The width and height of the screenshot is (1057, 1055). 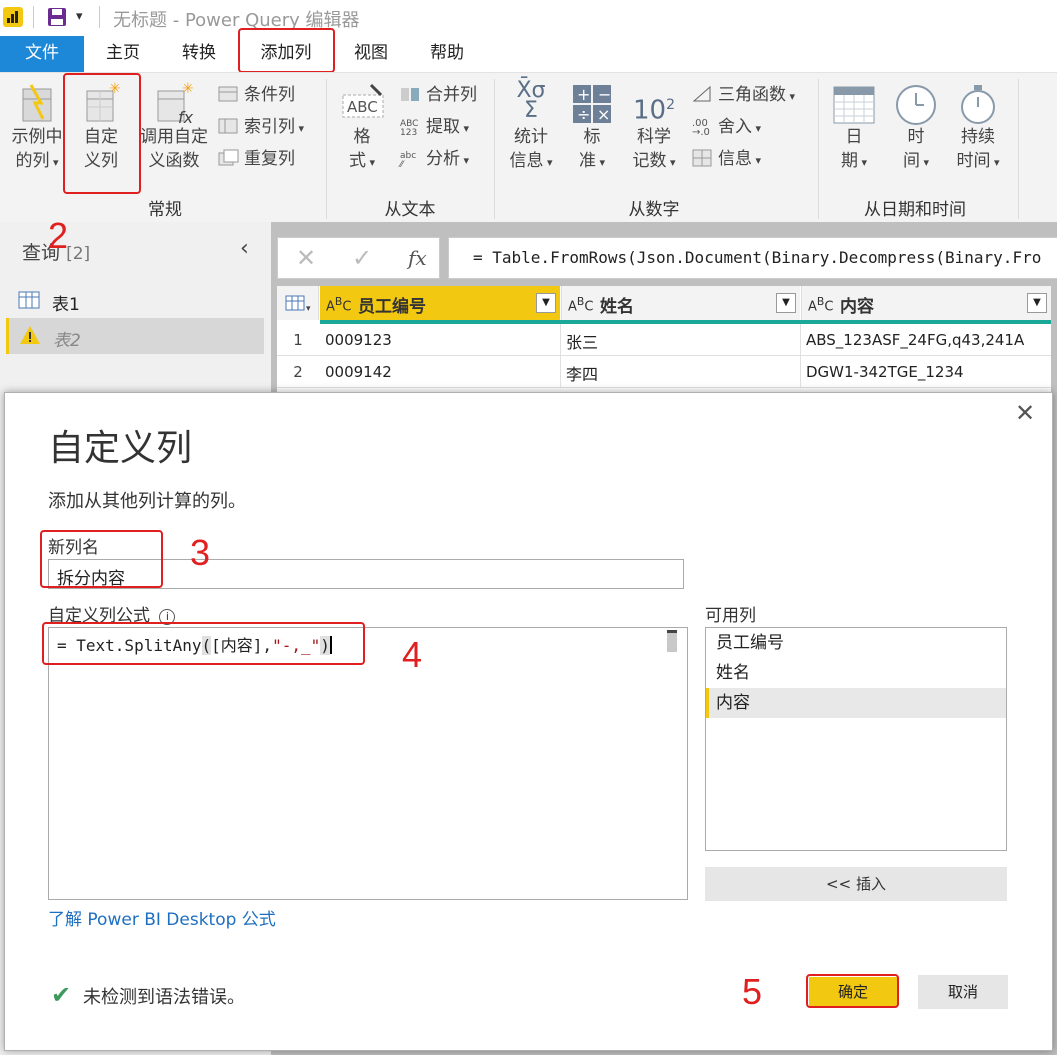 I want to click on table-menu-icon: ▾, so click(x=298, y=303).